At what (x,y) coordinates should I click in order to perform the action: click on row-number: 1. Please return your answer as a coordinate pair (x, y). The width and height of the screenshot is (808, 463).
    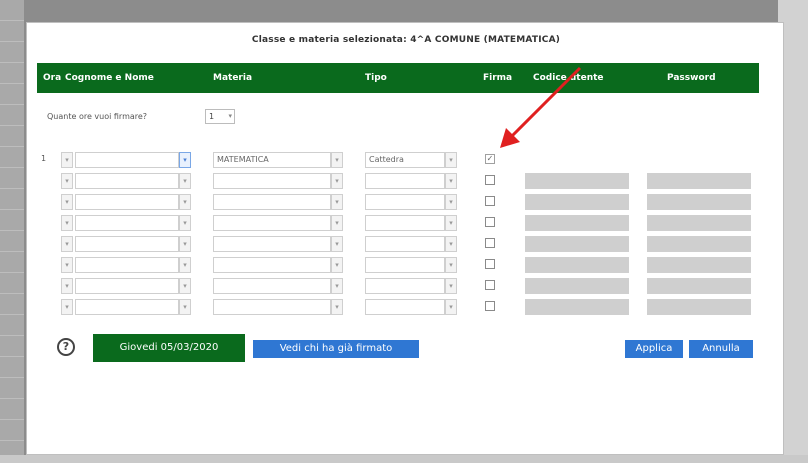
    Looking at the image, I should click on (44, 158).